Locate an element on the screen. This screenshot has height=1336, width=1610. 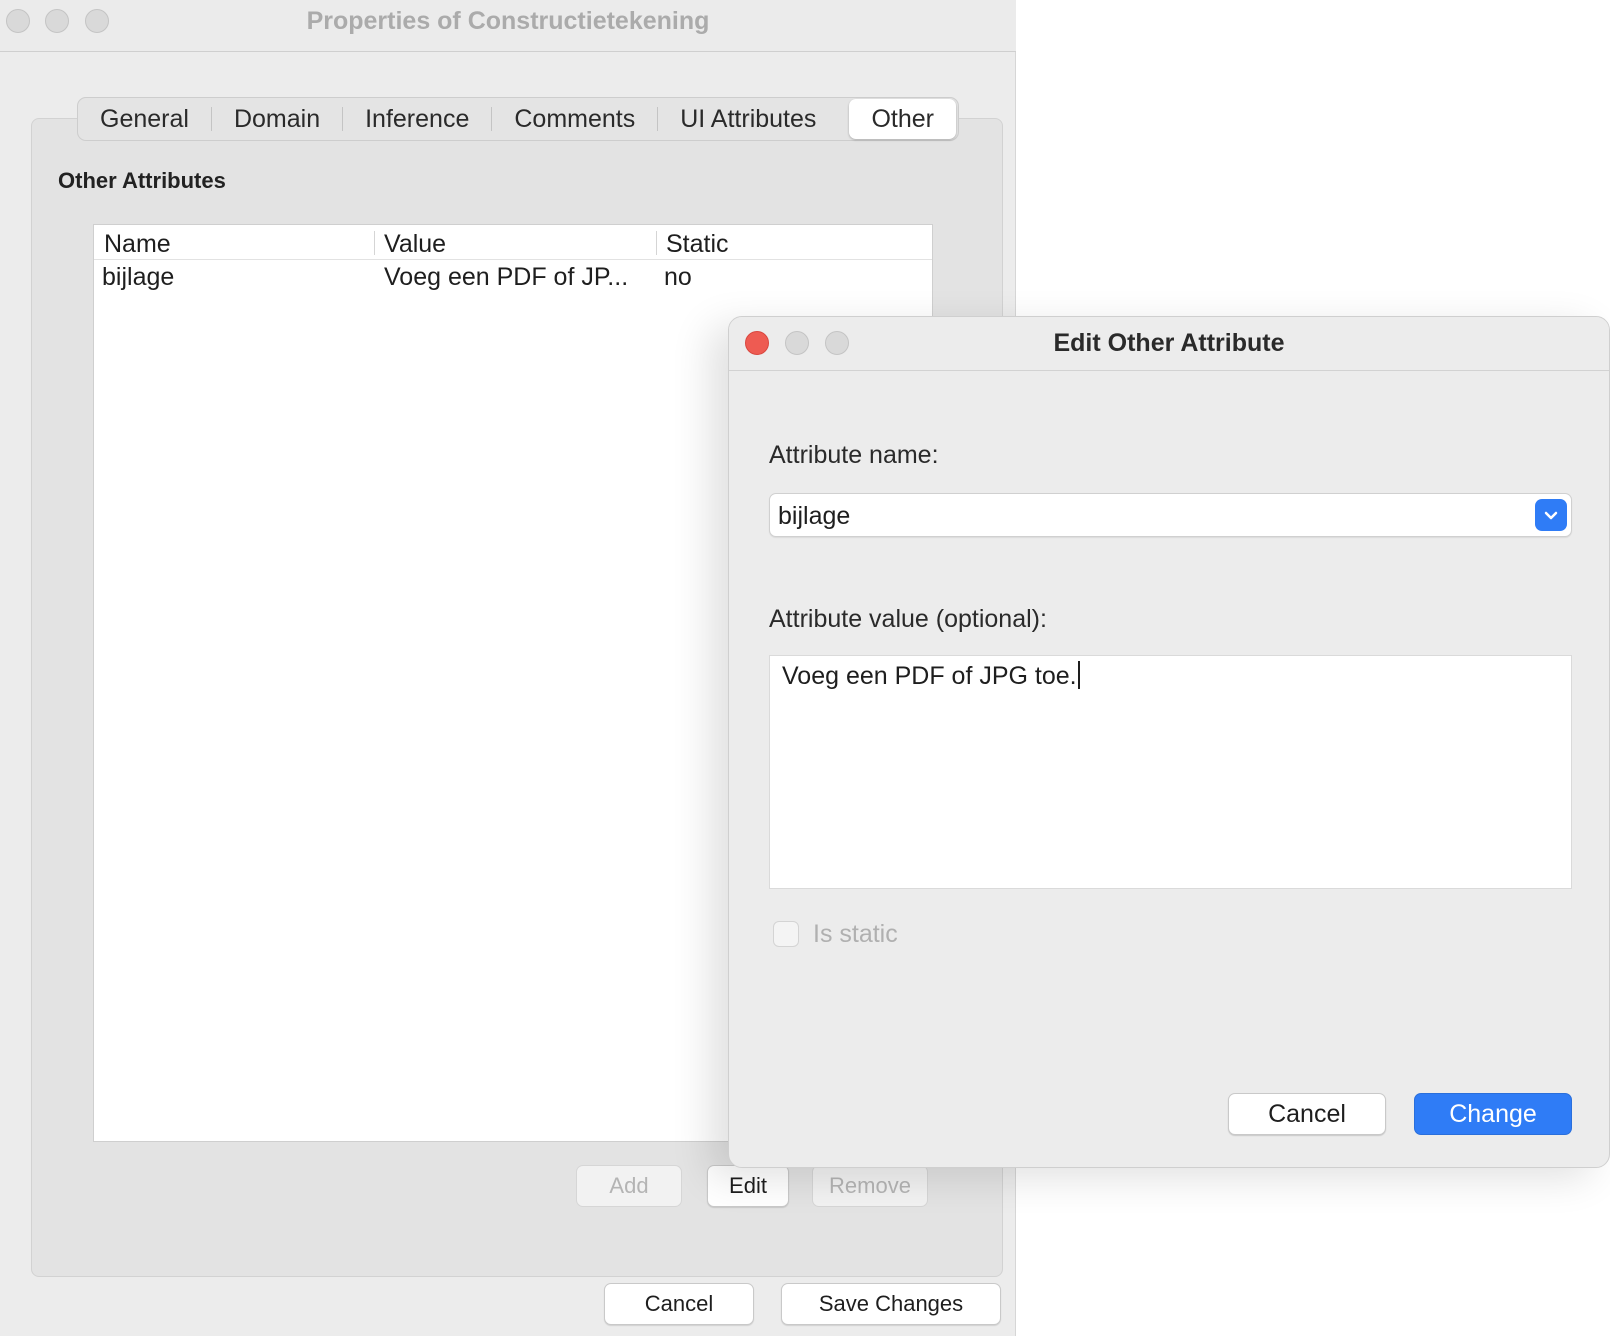
edit-button: Edit is located at coordinates (748, 1186).